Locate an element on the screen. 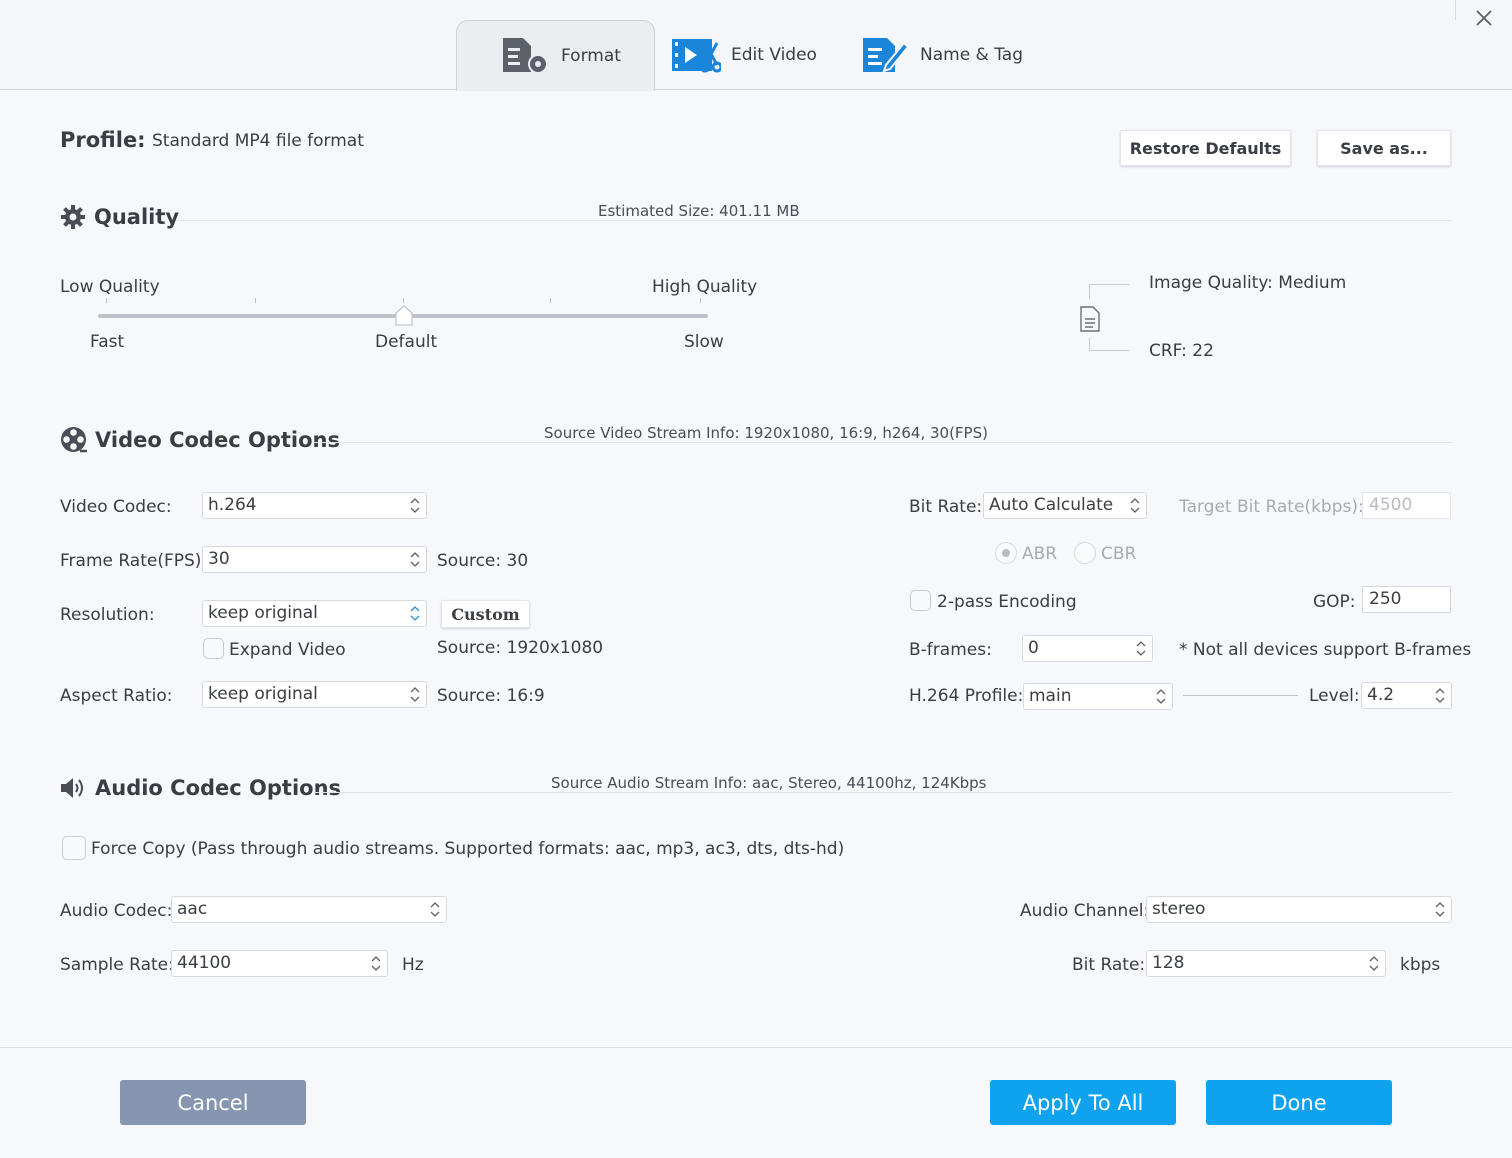 The image size is (1512, 1158). h264-profile-label: H.264 Profile: is located at coordinates (966, 696).